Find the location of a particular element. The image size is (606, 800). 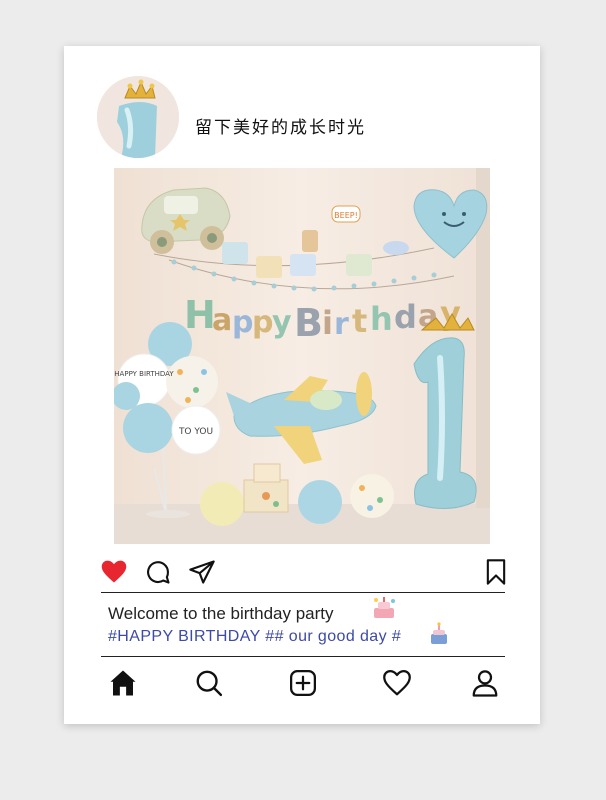

comment-button is located at coordinates (158, 572).